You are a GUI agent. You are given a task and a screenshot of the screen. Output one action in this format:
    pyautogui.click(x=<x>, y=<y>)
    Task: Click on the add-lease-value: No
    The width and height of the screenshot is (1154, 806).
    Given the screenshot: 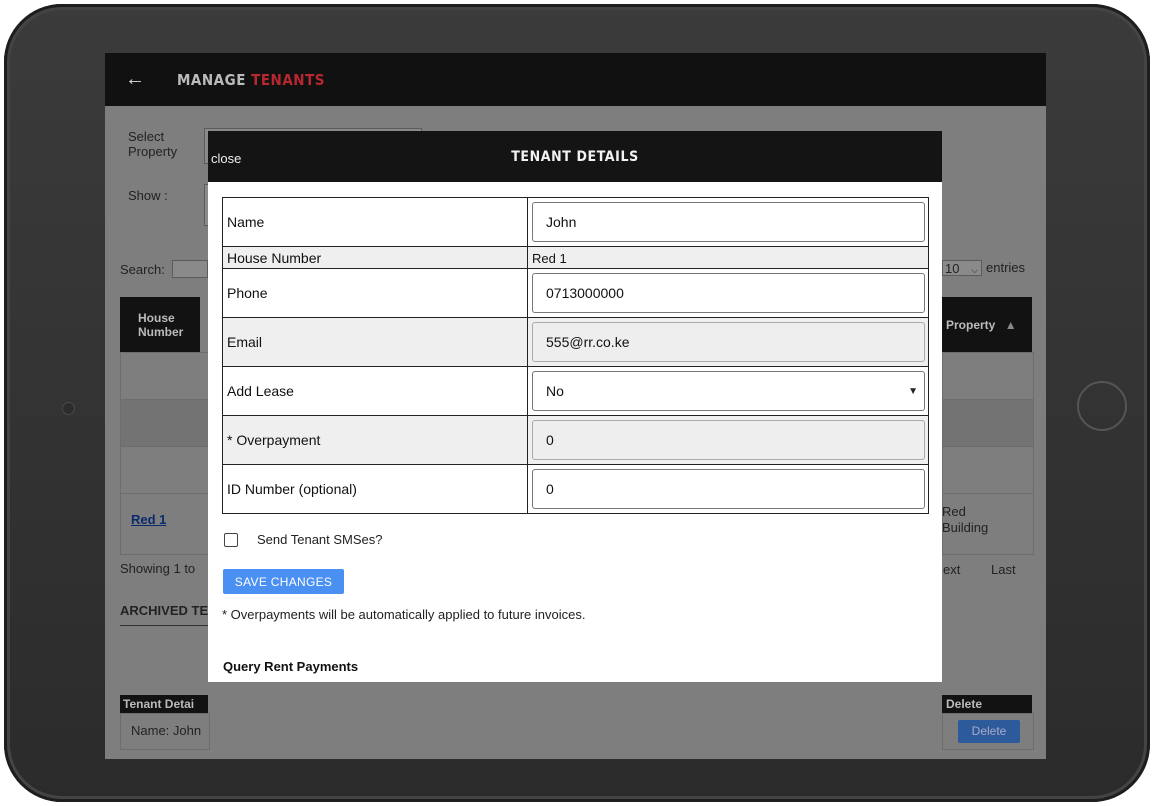 What is the action you would take?
    pyautogui.click(x=555, y=391)
    